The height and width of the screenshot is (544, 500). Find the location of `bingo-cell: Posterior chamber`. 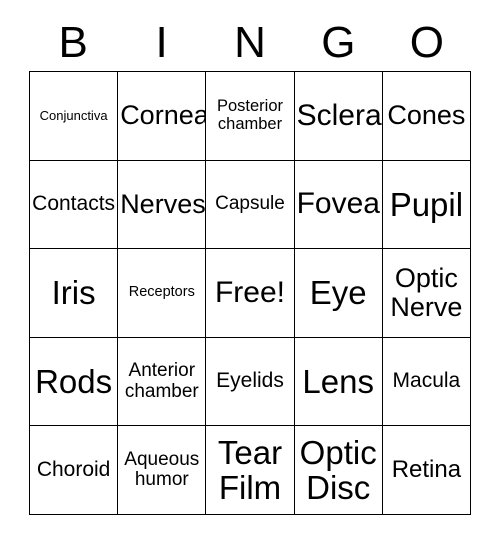

bingo-cell: Posterior chamber is located at coordinates (250, 116).